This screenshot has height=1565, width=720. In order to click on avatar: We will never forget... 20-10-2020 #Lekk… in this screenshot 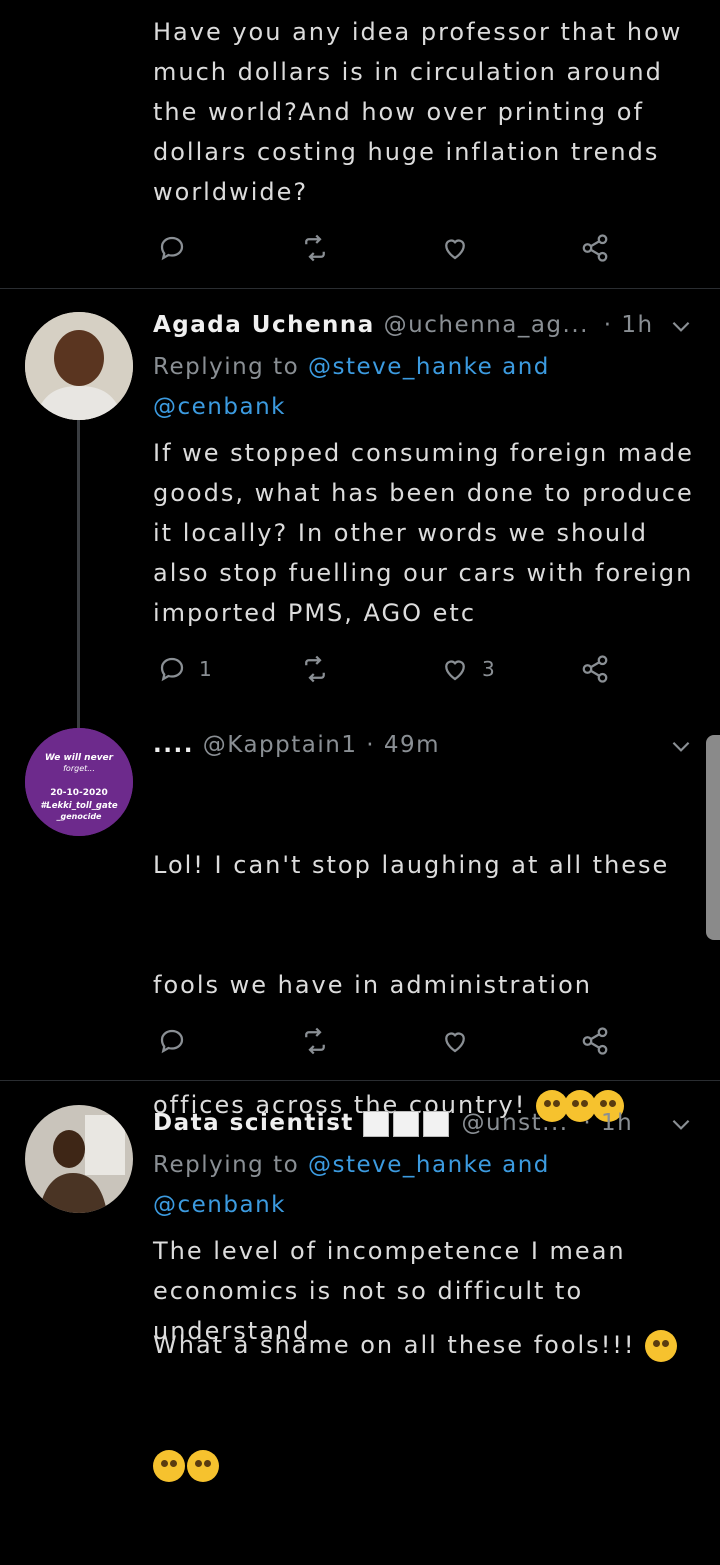, I will do `click(79, 782)`.